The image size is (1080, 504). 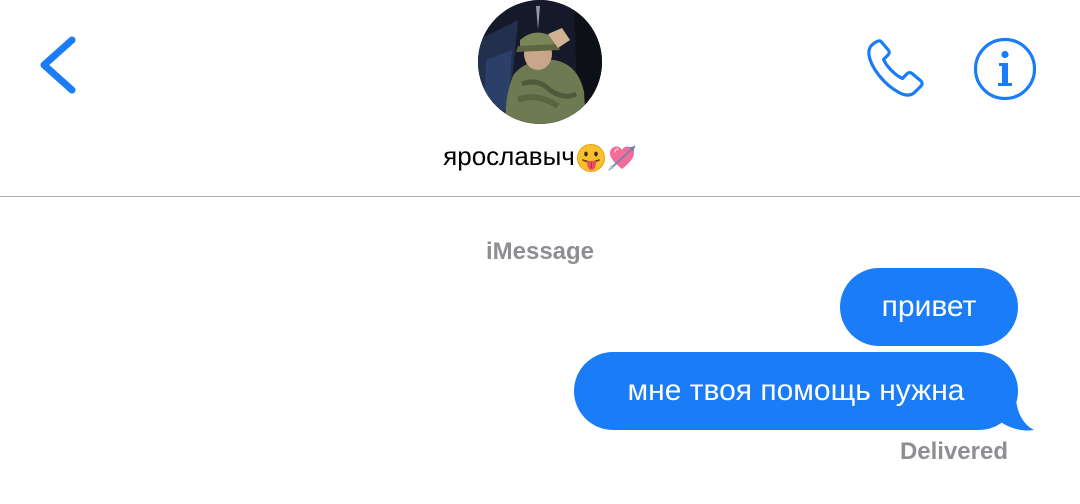 What do you see at coordinates (1015, 413) in the screenshot?
I see `bubble-tail` at bounding box center [1015, 413].